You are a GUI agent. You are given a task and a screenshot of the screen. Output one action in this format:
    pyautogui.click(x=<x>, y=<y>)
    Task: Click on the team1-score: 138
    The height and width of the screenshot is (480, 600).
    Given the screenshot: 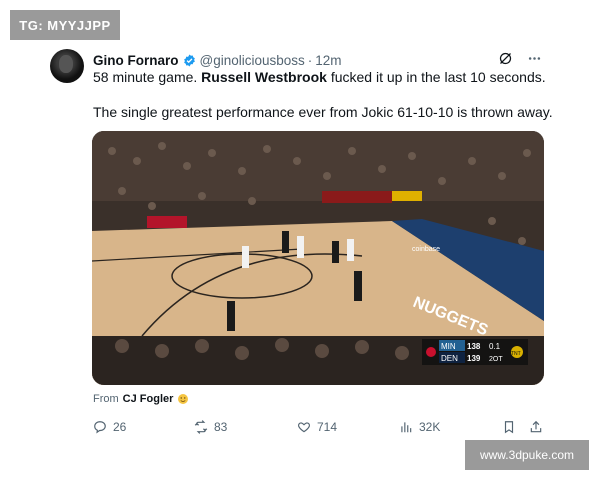 What is the action you would take?
    pyautogui.click(x=474, y=346)
    